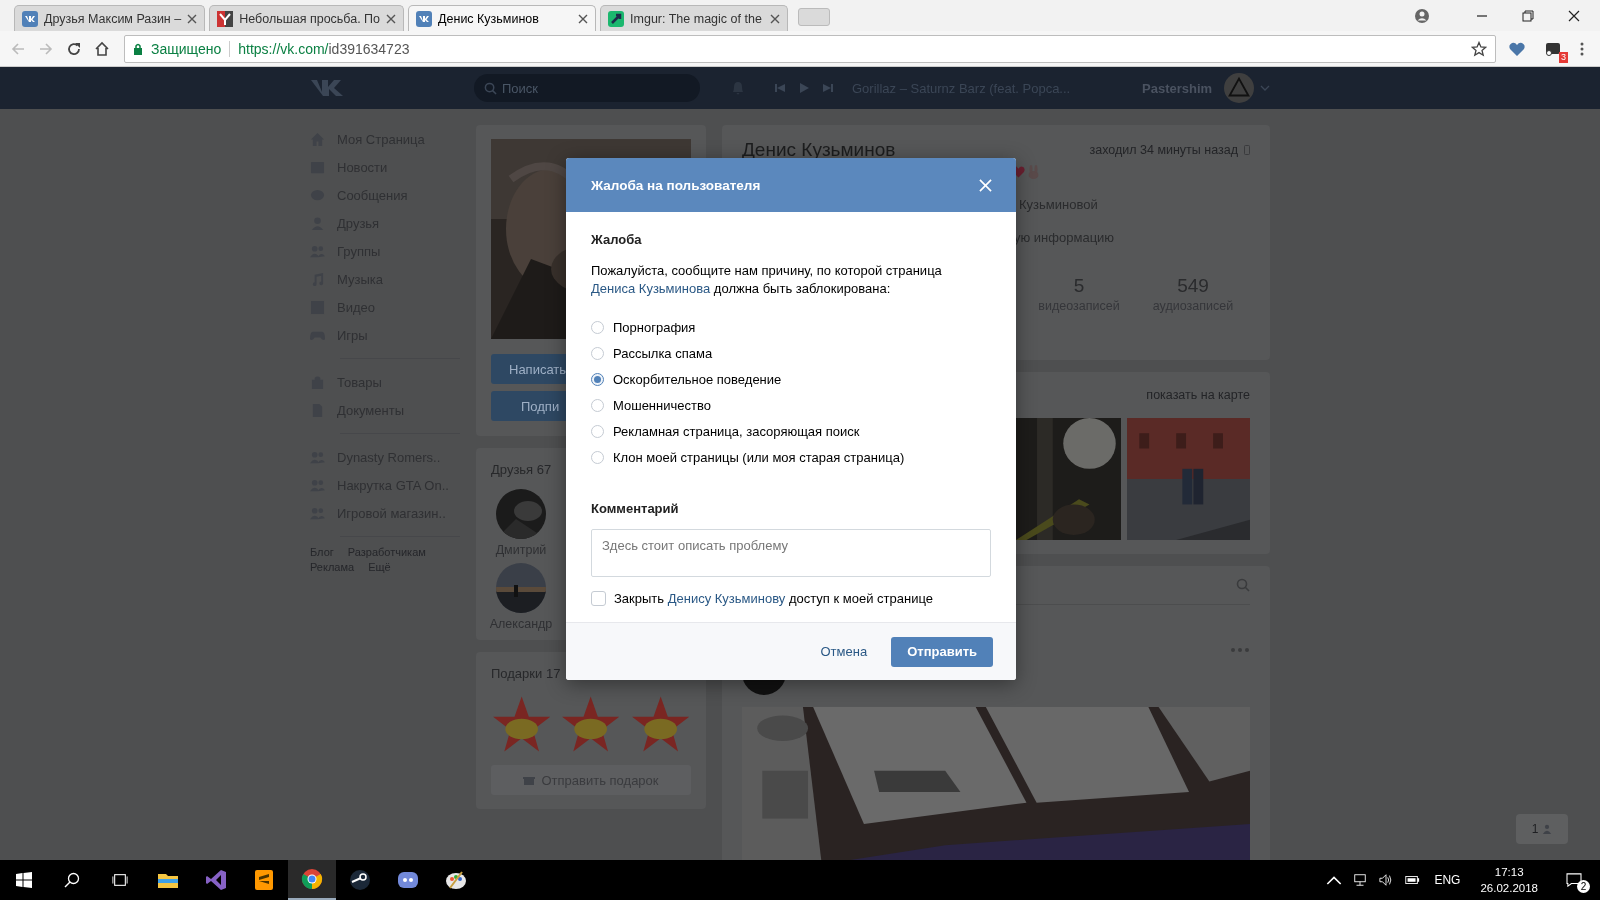 The height and width of the screenshot is (900, 1600). Describe the element at coordinates (791, 353) in the screenshot. I see `radio-option: Рассылка спама` at that location.